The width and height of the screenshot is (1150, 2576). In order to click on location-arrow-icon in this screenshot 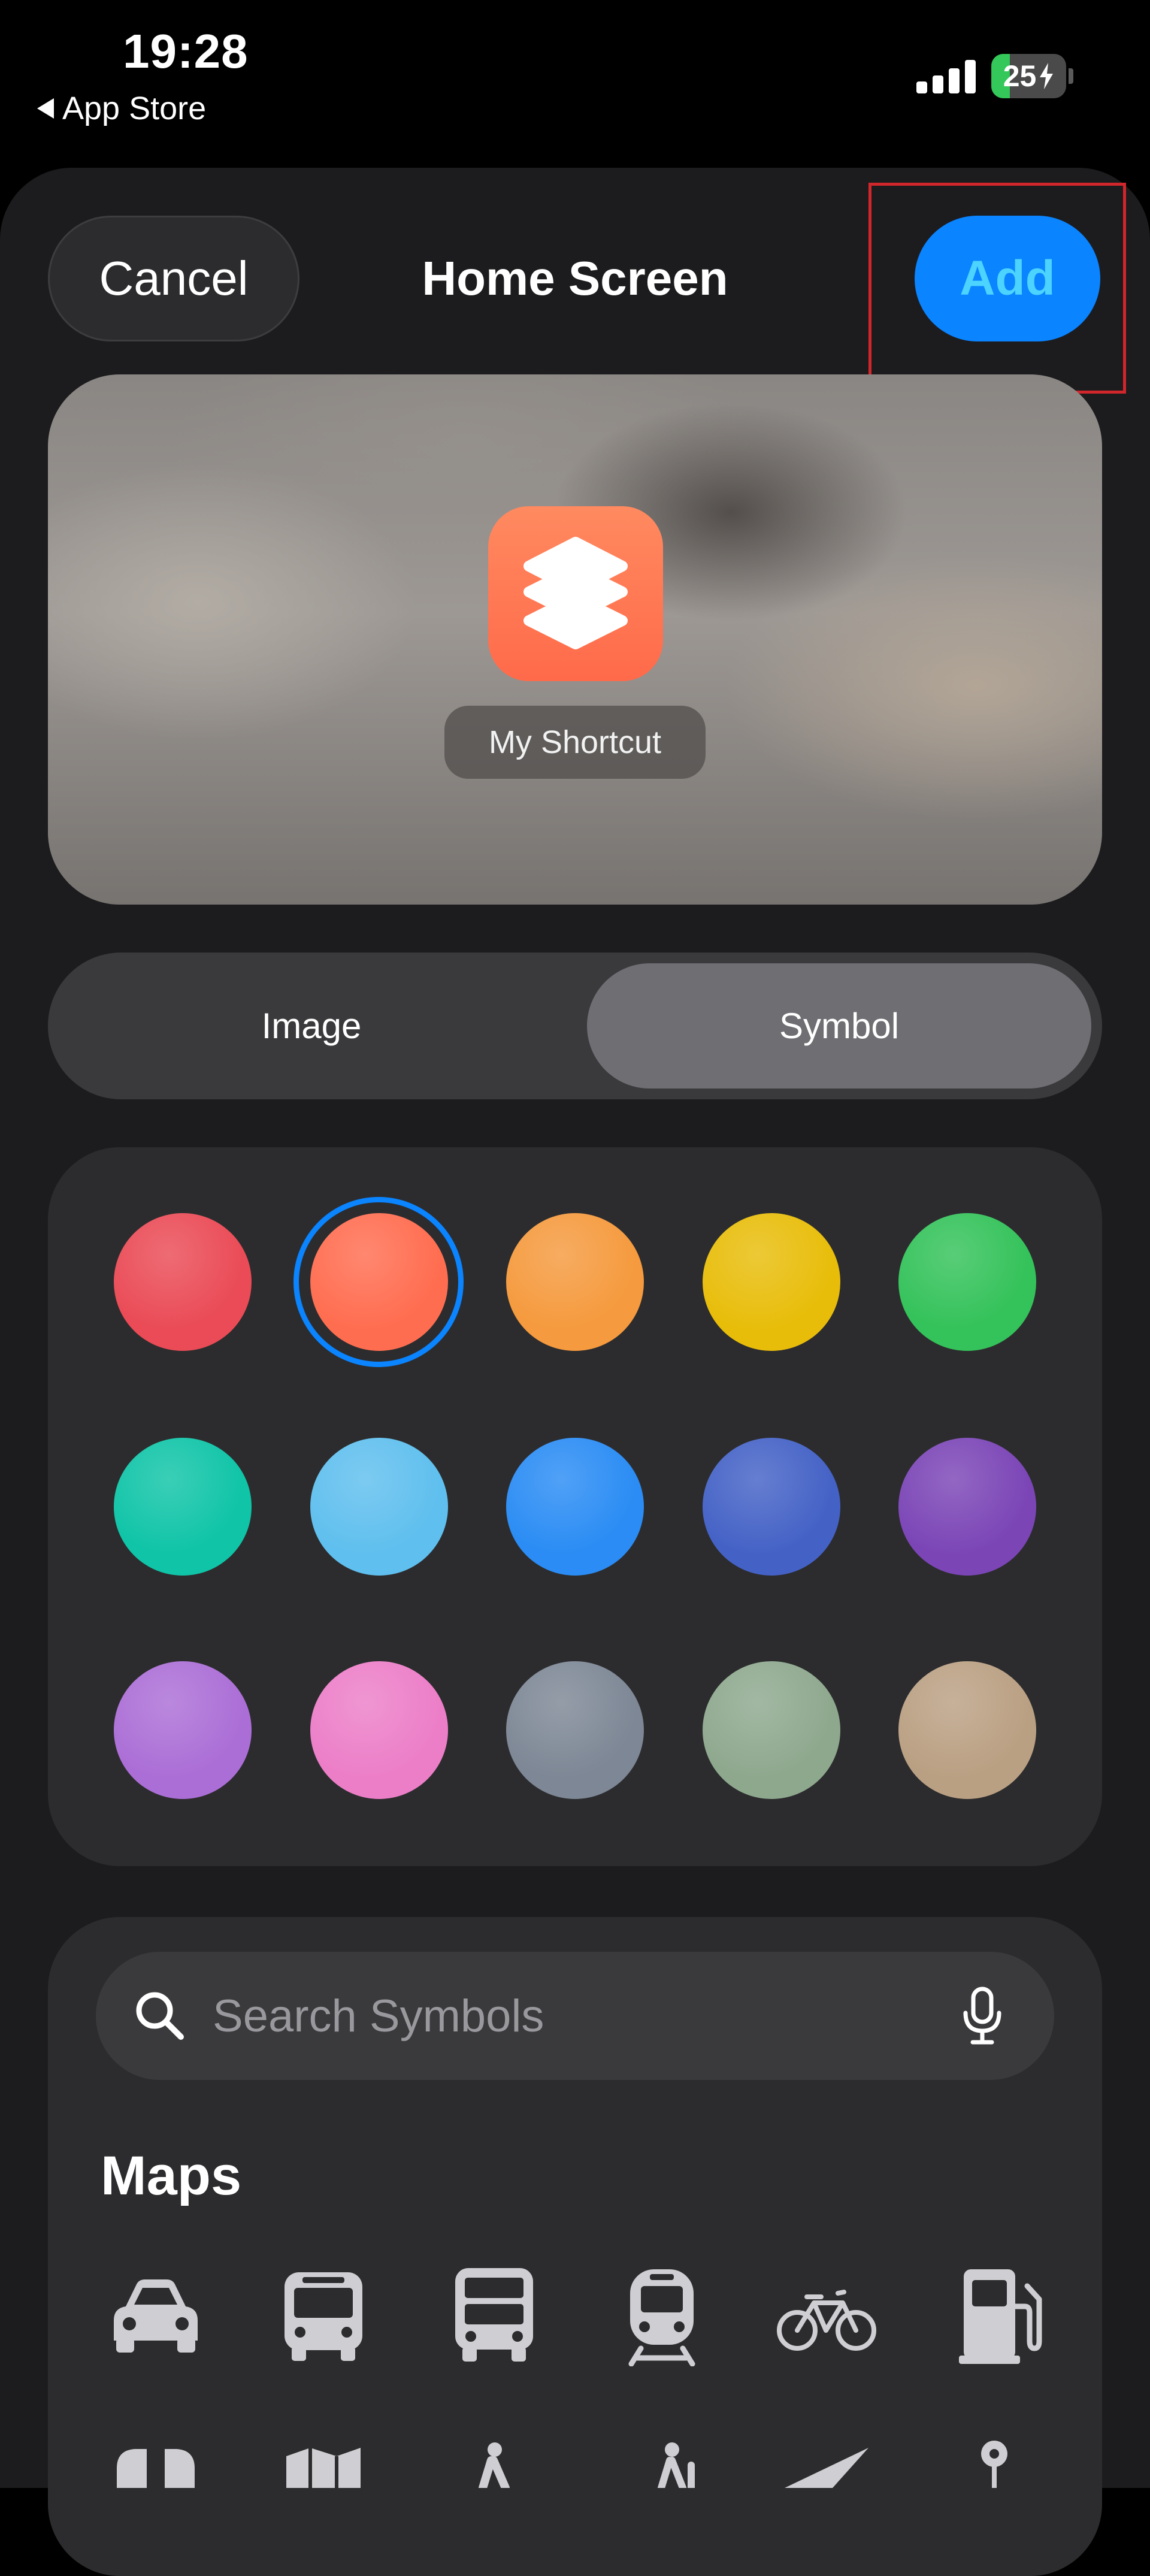, I will do `click(826, 2466)`.